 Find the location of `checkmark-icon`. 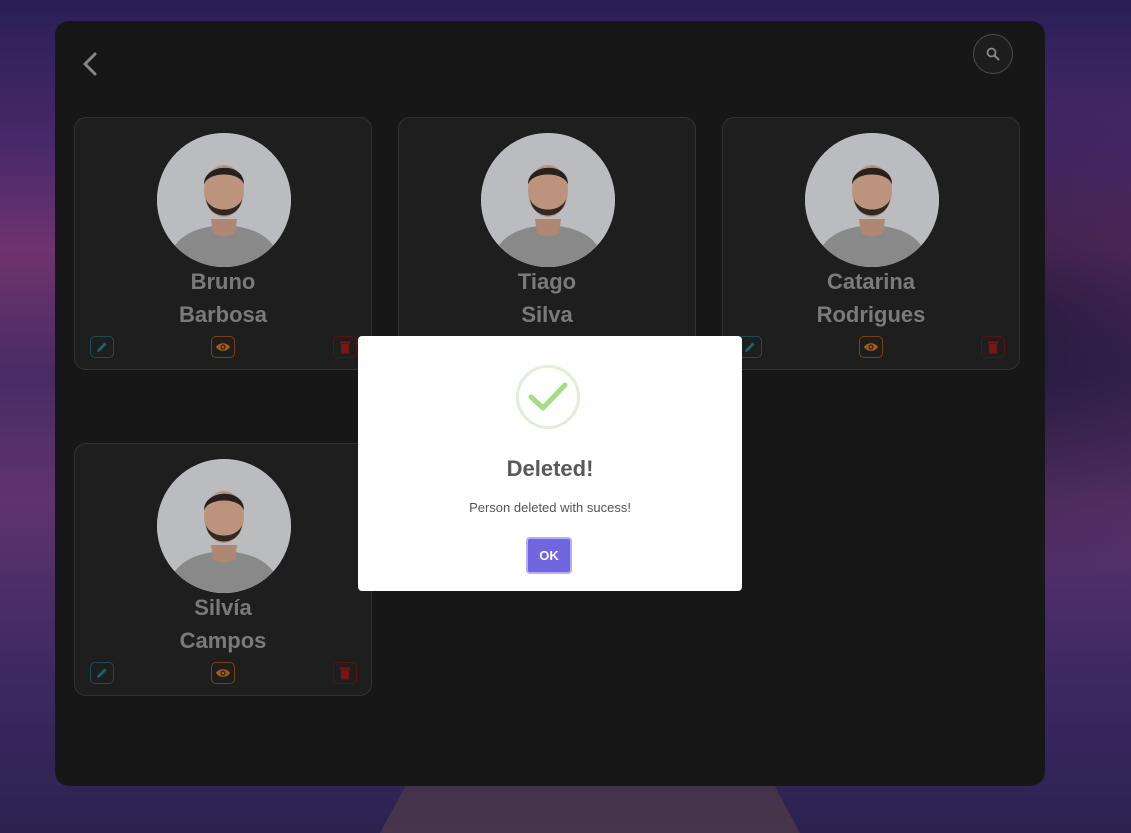

checkmark-icon is located at coordinates (548, 396).